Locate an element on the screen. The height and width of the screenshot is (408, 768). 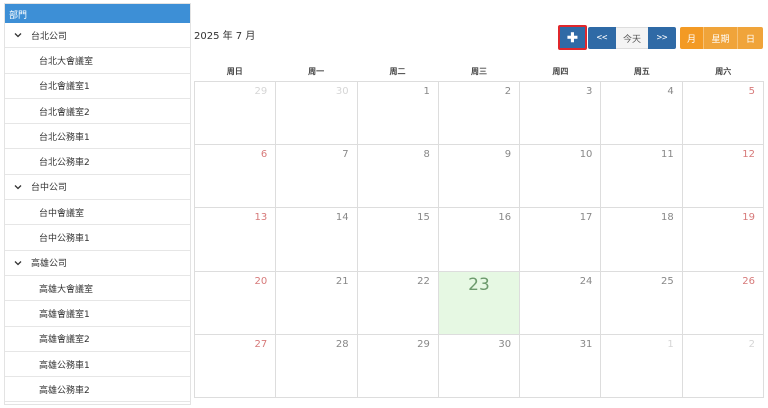
today-button: 今天 is located at coordinates (632, 38).